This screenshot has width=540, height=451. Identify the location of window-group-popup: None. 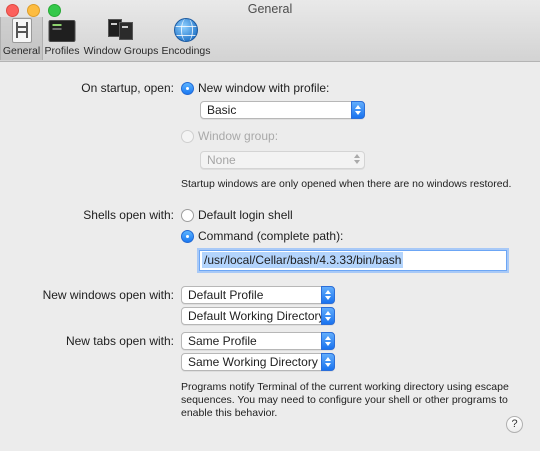
(282, 160).